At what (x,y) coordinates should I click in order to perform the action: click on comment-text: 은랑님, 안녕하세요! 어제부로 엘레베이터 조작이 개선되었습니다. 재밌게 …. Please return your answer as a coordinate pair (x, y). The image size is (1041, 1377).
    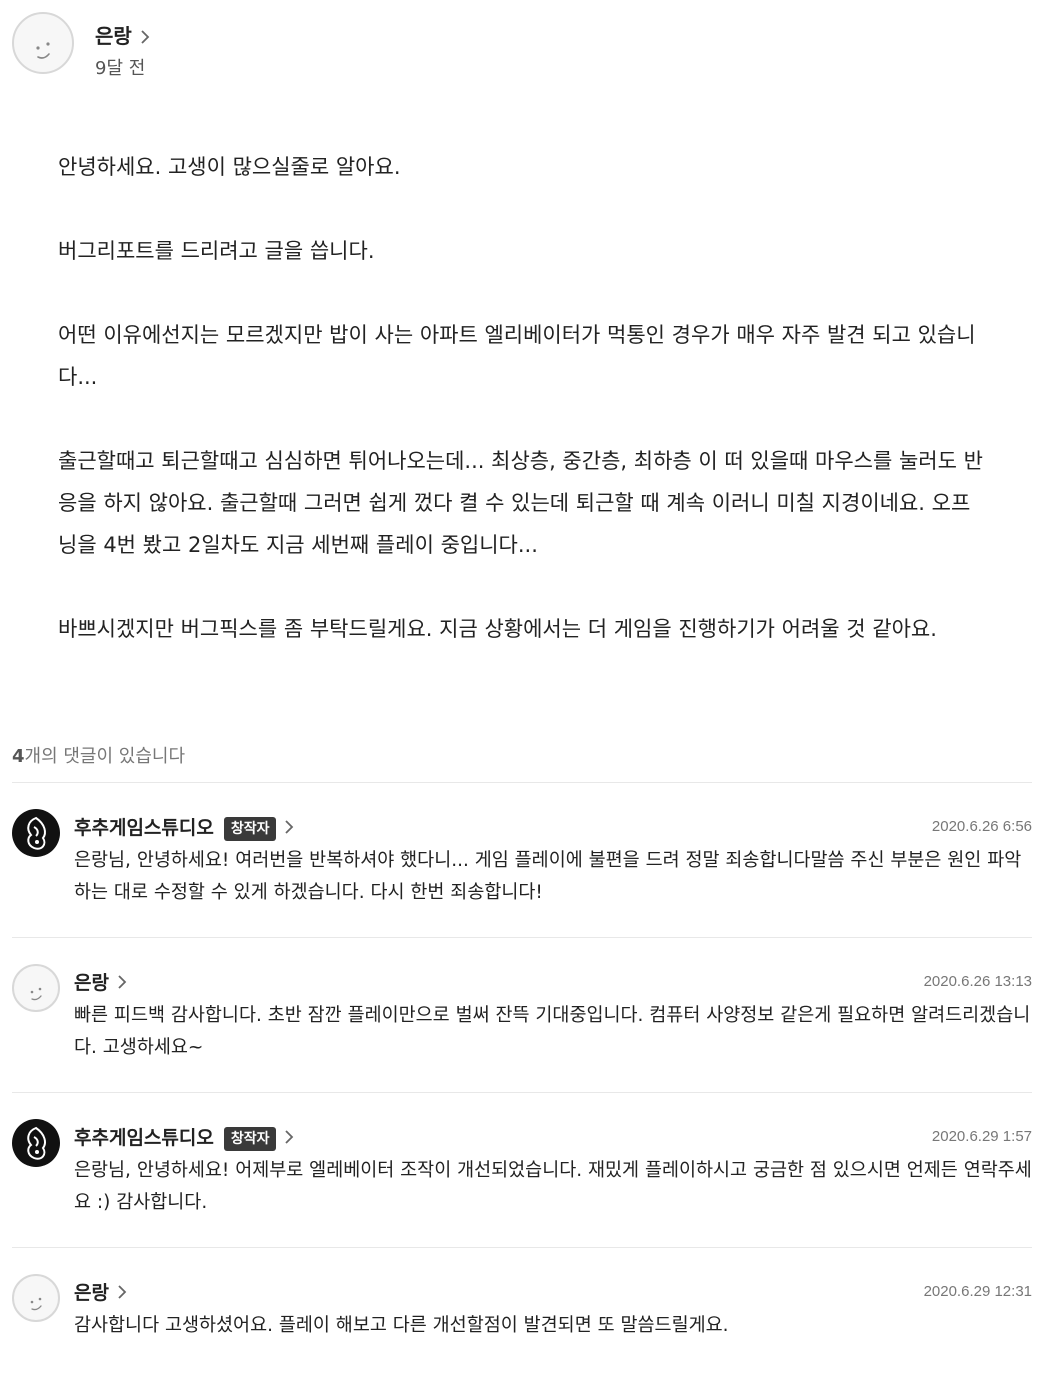
    Looking at the image, I should click on (553, 1186).